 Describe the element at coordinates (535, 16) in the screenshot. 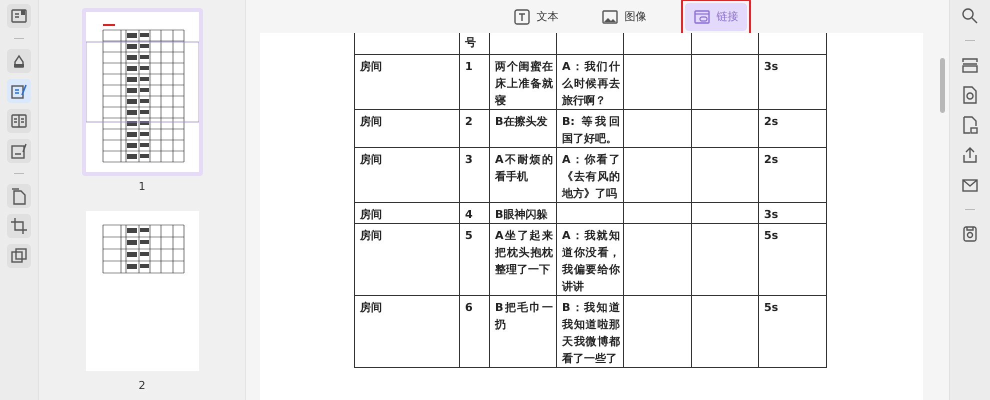

I see `edit-tab: 文本` at that location.